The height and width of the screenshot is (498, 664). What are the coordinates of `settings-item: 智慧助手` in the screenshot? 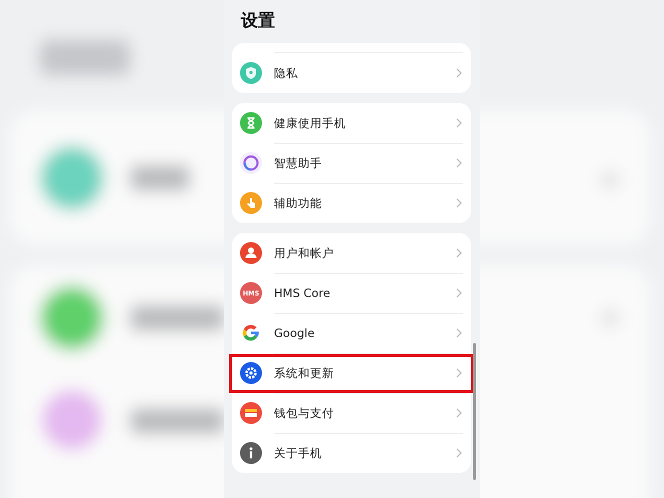 It's located at (355, 163).